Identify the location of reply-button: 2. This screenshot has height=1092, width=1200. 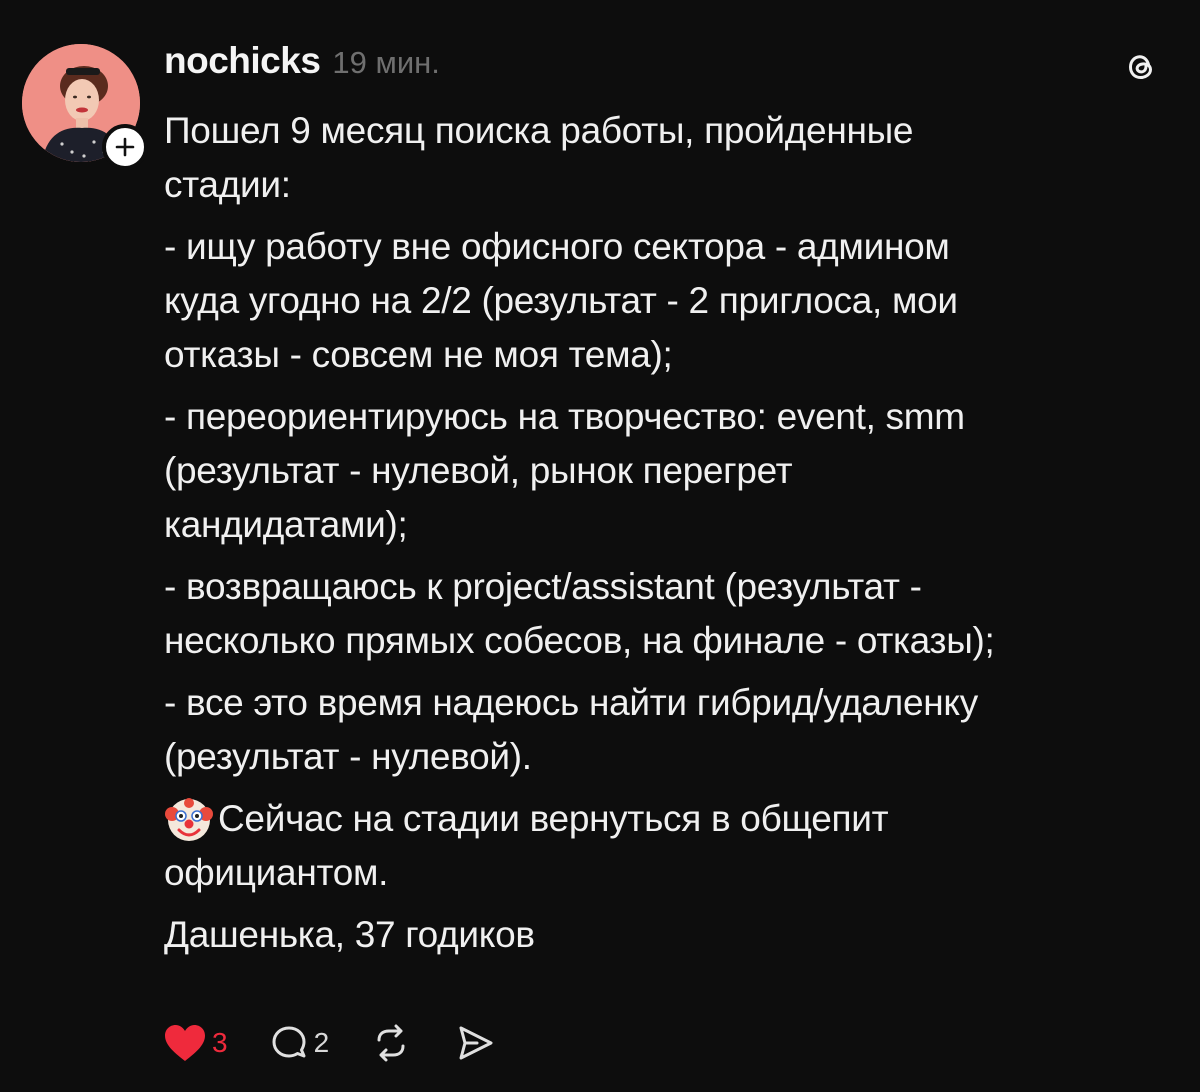
(299, 1043).